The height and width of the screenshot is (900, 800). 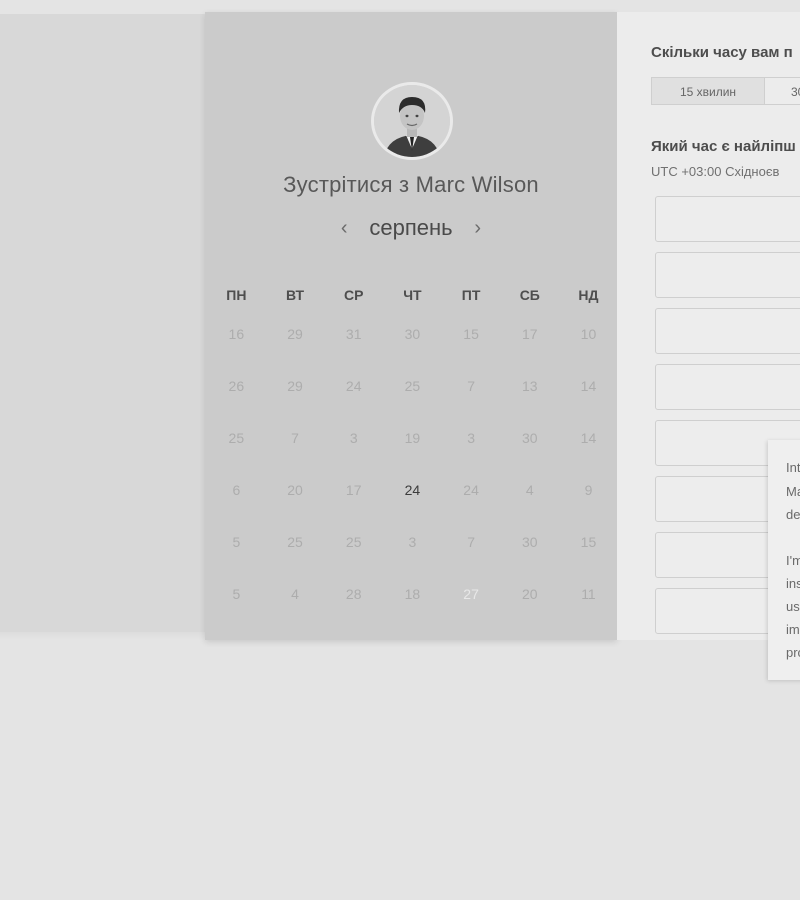 What do you see at coordinates (793, 629) in the screenshot?
I see `popover-text-line: im` at bounding box center [793, 629].